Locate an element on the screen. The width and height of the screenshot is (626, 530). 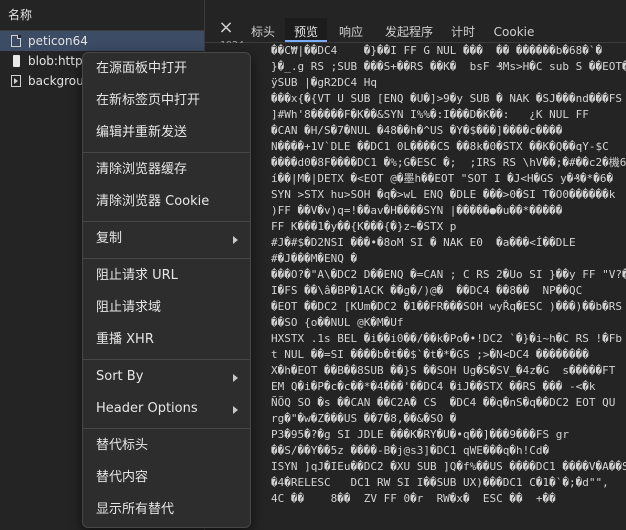
menu-item-label: 阻止请求 URL is located at coordinates (137, 275).